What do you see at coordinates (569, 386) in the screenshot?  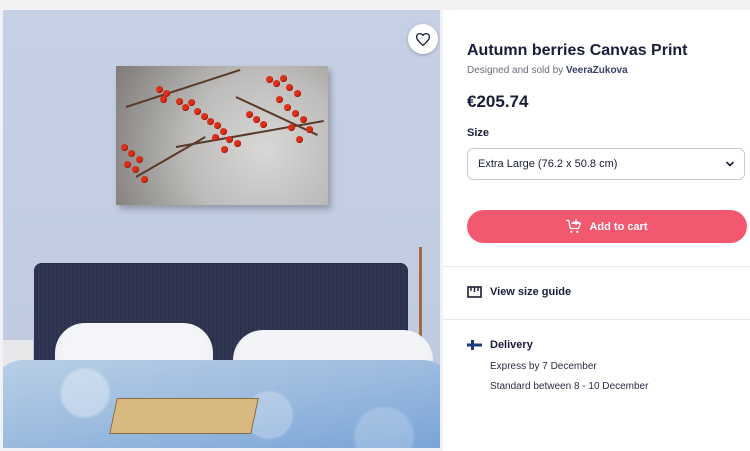 I see `delivery-standard: Standard between 8 - 10 December` at bounding box center [569, 386].